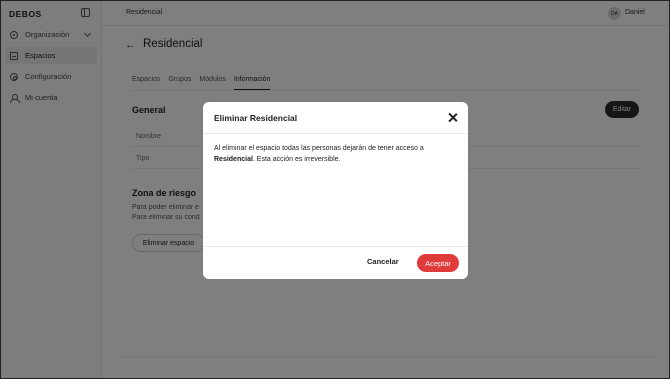  What do you see at coordinates (256, 118) in the screenshot?
I see `dialog-title: Eliminar Residencial` at bounding box center [256, 118].